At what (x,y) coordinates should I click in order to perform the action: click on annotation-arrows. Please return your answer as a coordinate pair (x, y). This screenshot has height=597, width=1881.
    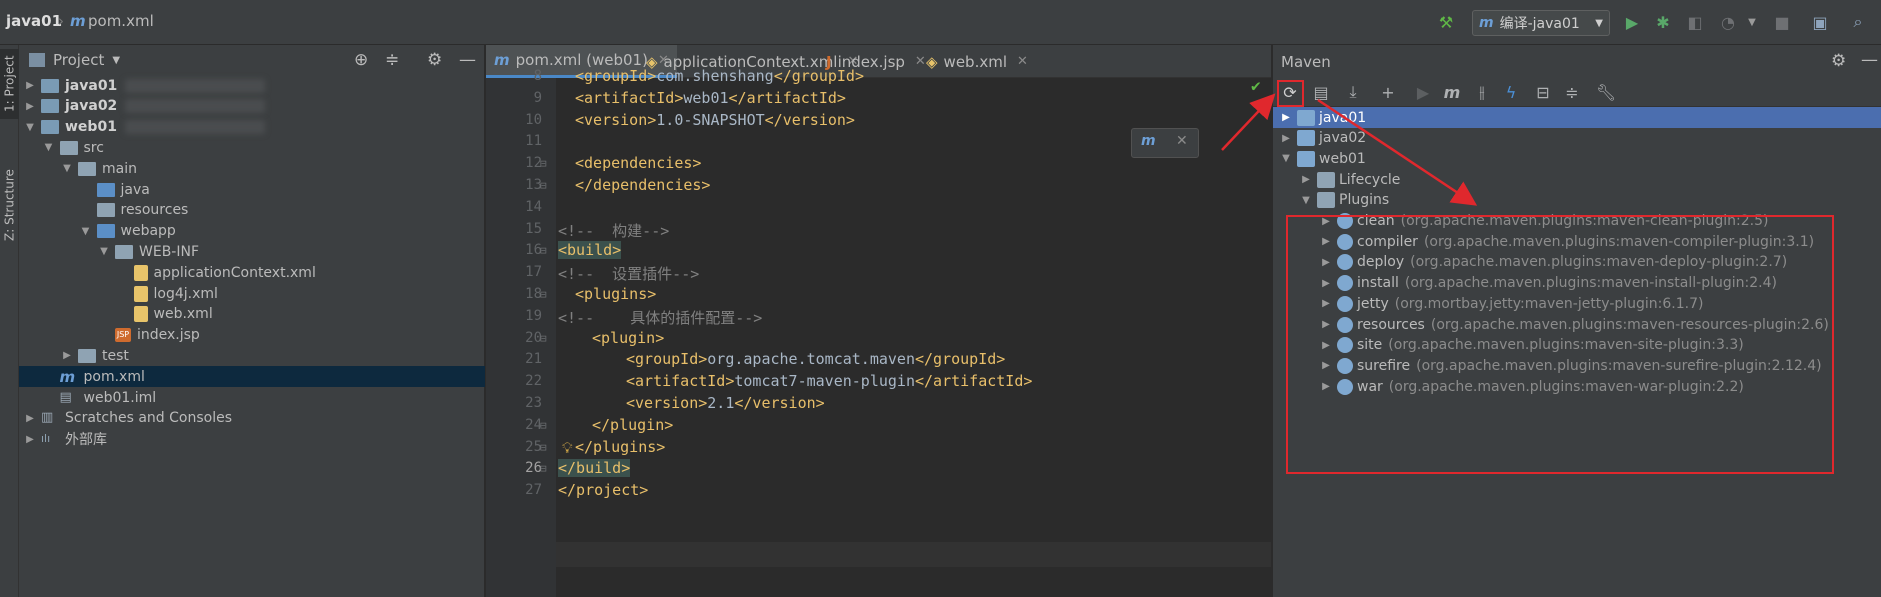
    Looking at the image, I should click on (1349, 149).